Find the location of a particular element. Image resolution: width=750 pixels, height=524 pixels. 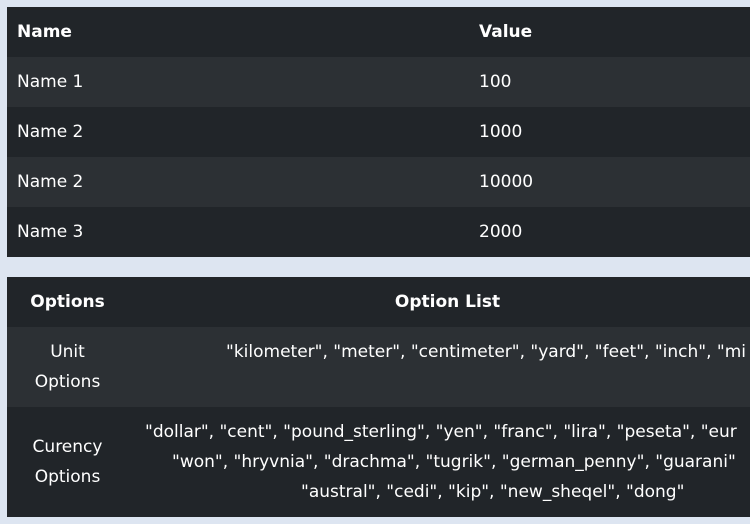

table-row: Name 2 1000 is located at coordinates (378, 132).